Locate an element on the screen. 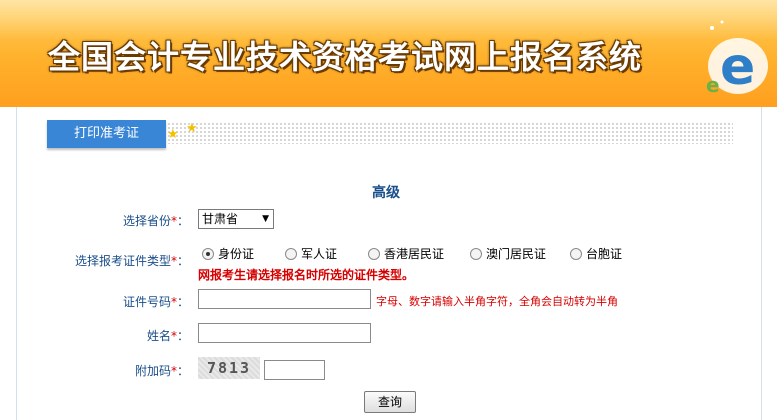  site-title: 全国会计专业技术资格考试网上报名系统 is located at coordinates (345, 57).